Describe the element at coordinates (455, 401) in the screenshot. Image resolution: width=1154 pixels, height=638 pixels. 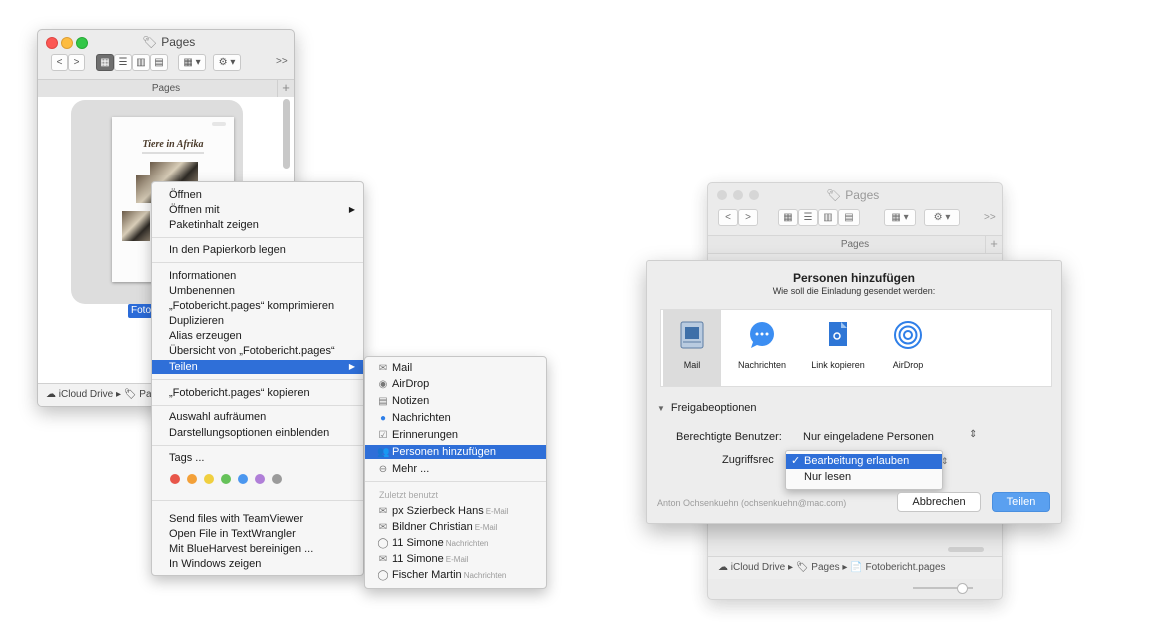
I see `submenu-item-notes: ▤ Notizen` at that location.